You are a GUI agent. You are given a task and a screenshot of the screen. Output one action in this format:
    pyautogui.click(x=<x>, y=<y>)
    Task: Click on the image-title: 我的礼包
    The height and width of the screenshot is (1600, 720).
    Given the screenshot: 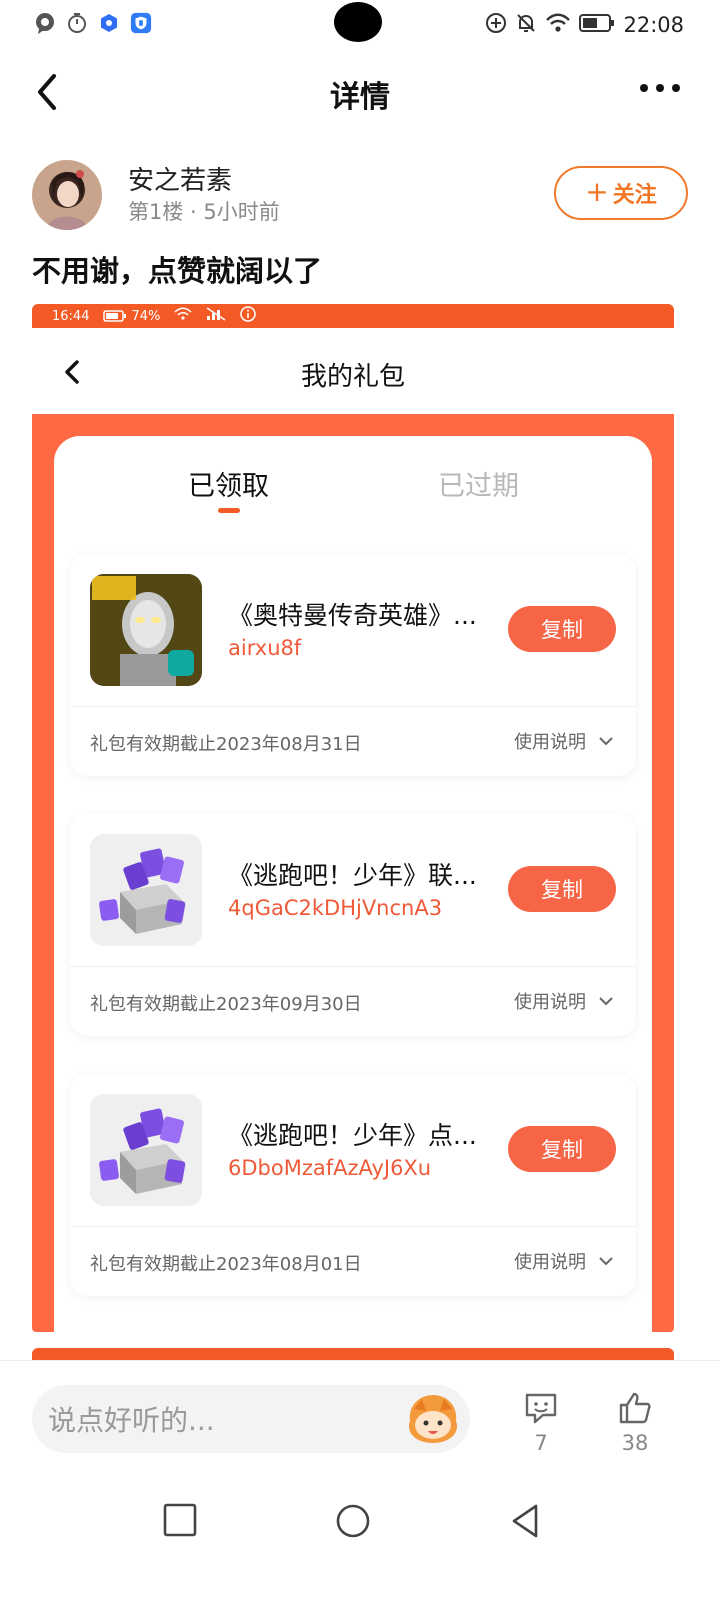 What is the action you would take?
    pyautogui.click(x=352, y=377)
    